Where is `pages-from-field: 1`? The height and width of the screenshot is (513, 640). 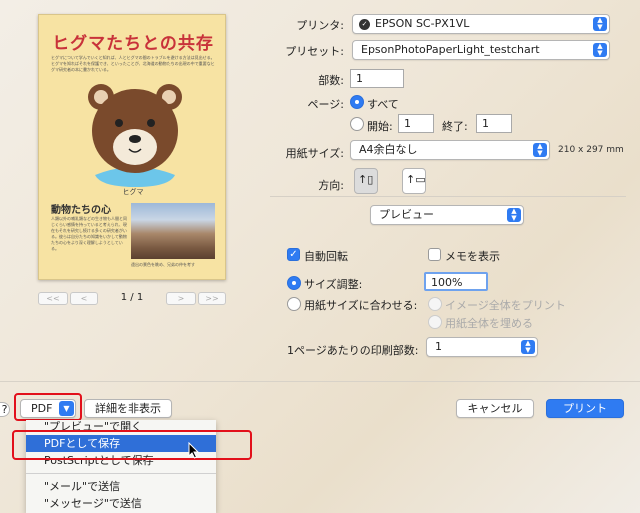 pages-from-field: 1 is located at coordinates (416, 123).